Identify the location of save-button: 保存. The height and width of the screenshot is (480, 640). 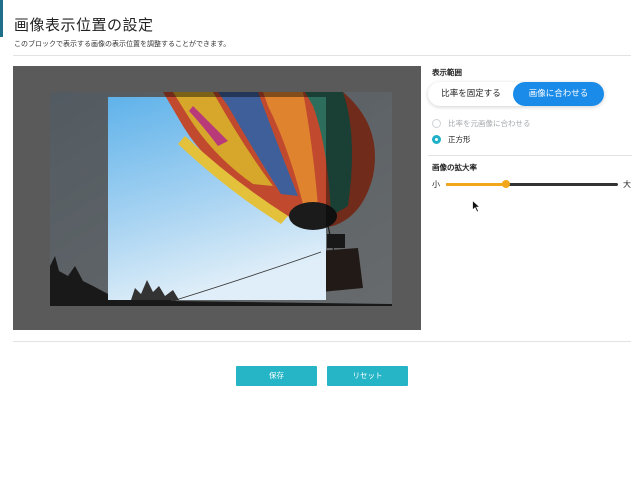
(276, 376).